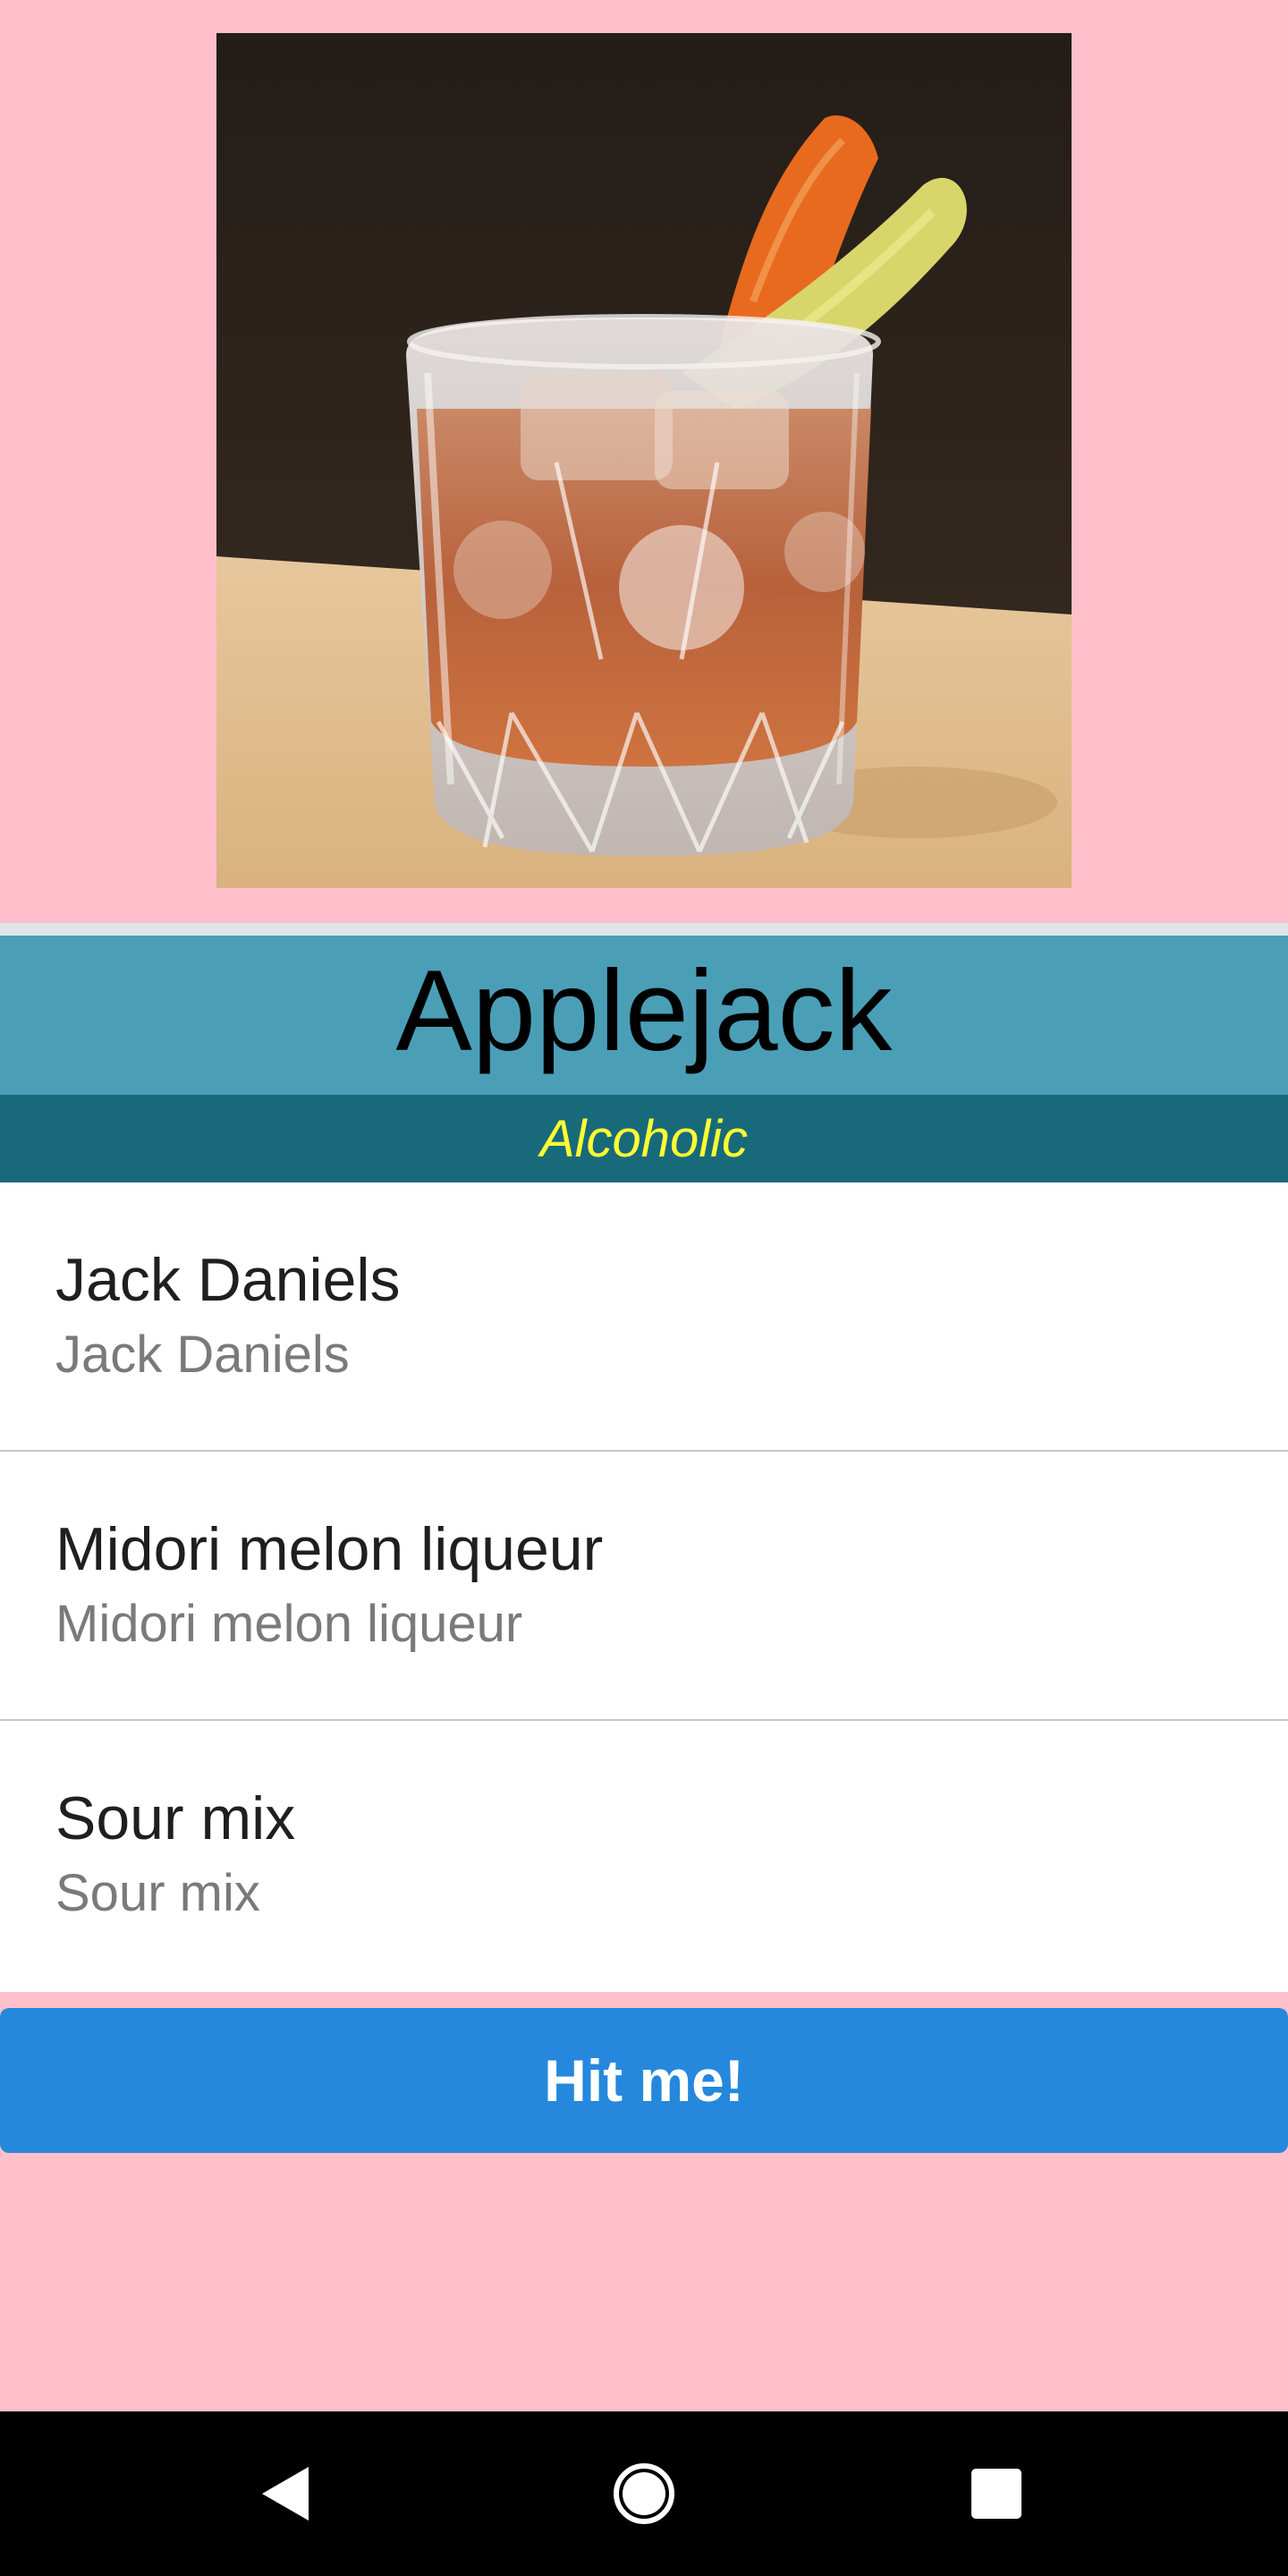 This screenshot has height=2576, width=1288. I want to click on home-circle-icon, so click(644, 2493).